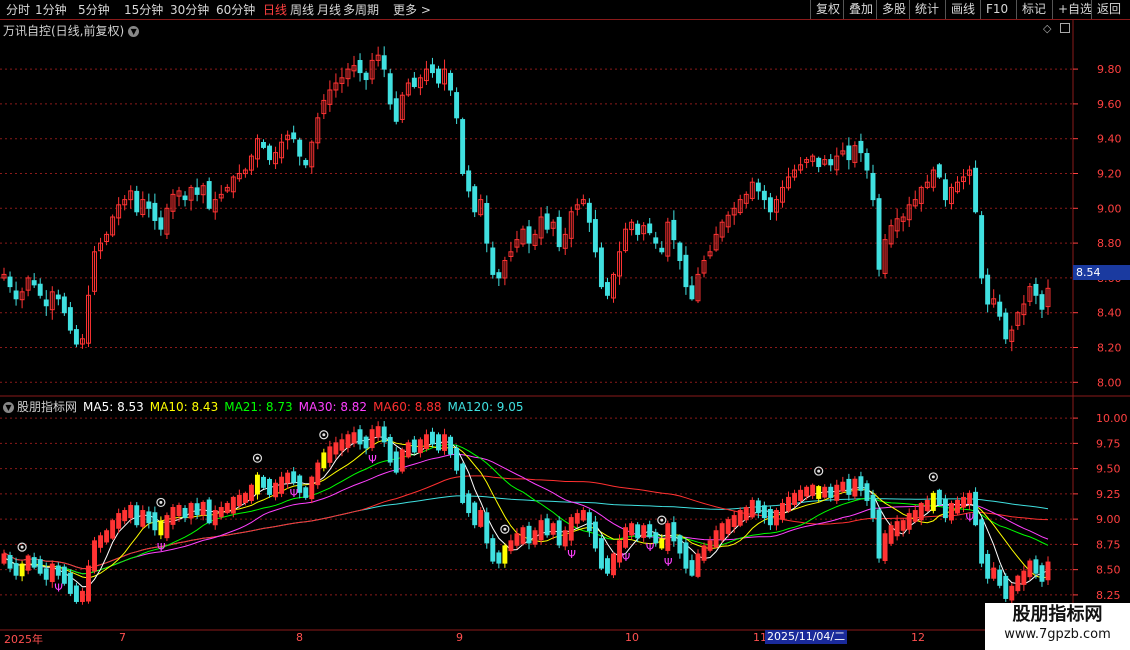  I want to click on date-label-3: 9, so click(459, 637).